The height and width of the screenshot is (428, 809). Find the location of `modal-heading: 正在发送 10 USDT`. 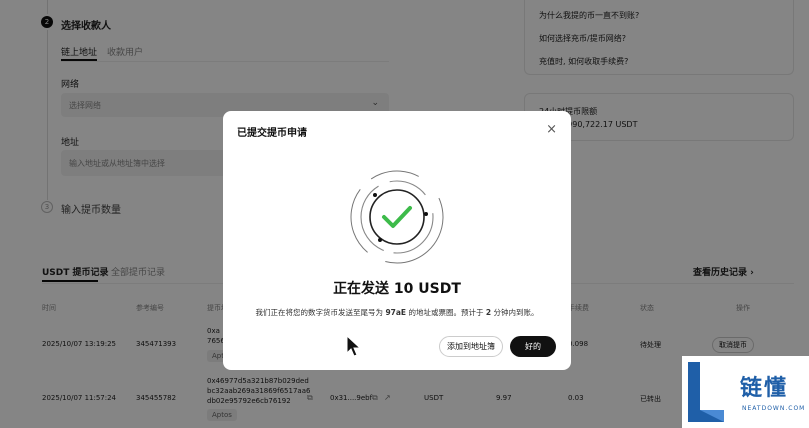

modal-heading: 正在发送 10 USDT is located at coordinates (397, 289).